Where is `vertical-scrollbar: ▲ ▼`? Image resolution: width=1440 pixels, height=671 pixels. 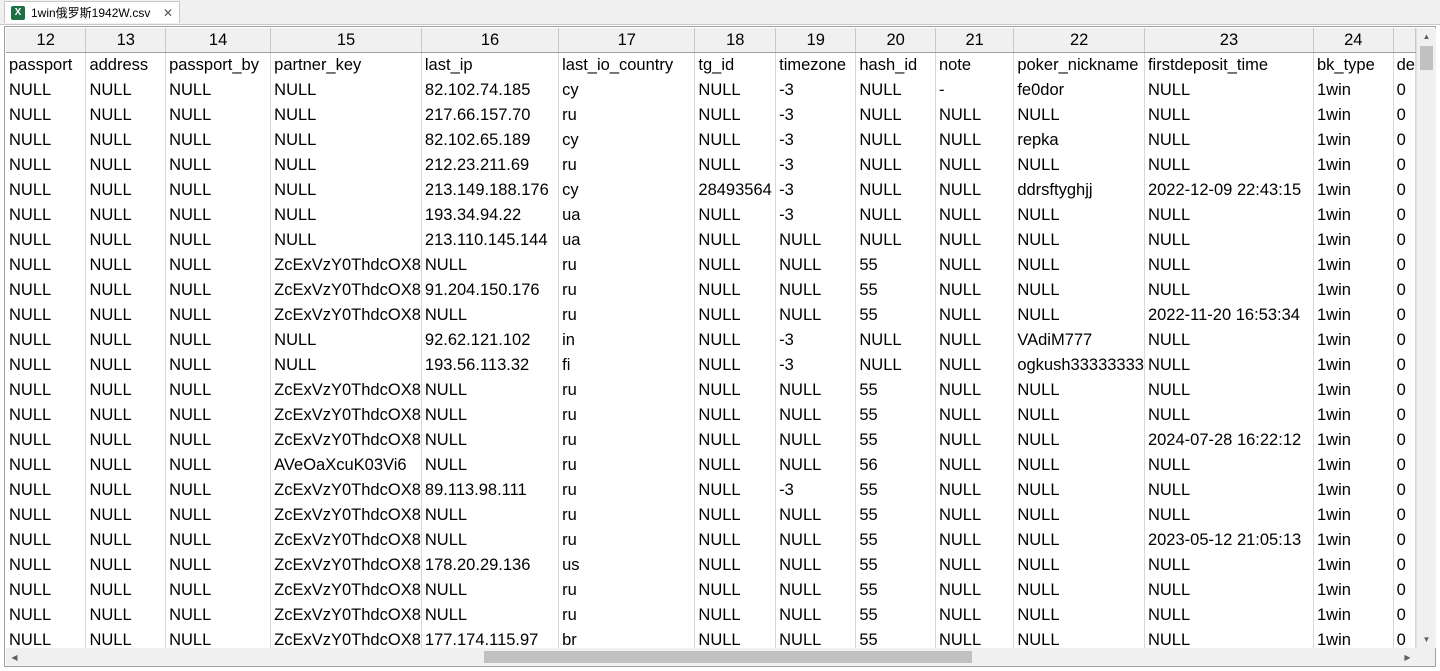
vertical-scrollbar: ▲ ▼ is located at coordinates (1426, 338).